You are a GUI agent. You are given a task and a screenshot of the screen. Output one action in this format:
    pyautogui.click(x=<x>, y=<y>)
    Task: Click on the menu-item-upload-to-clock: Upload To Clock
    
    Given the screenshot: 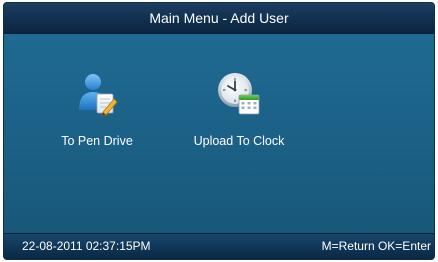 What is the action you would take?
    pyautogui.click(x=239, y=110)
    